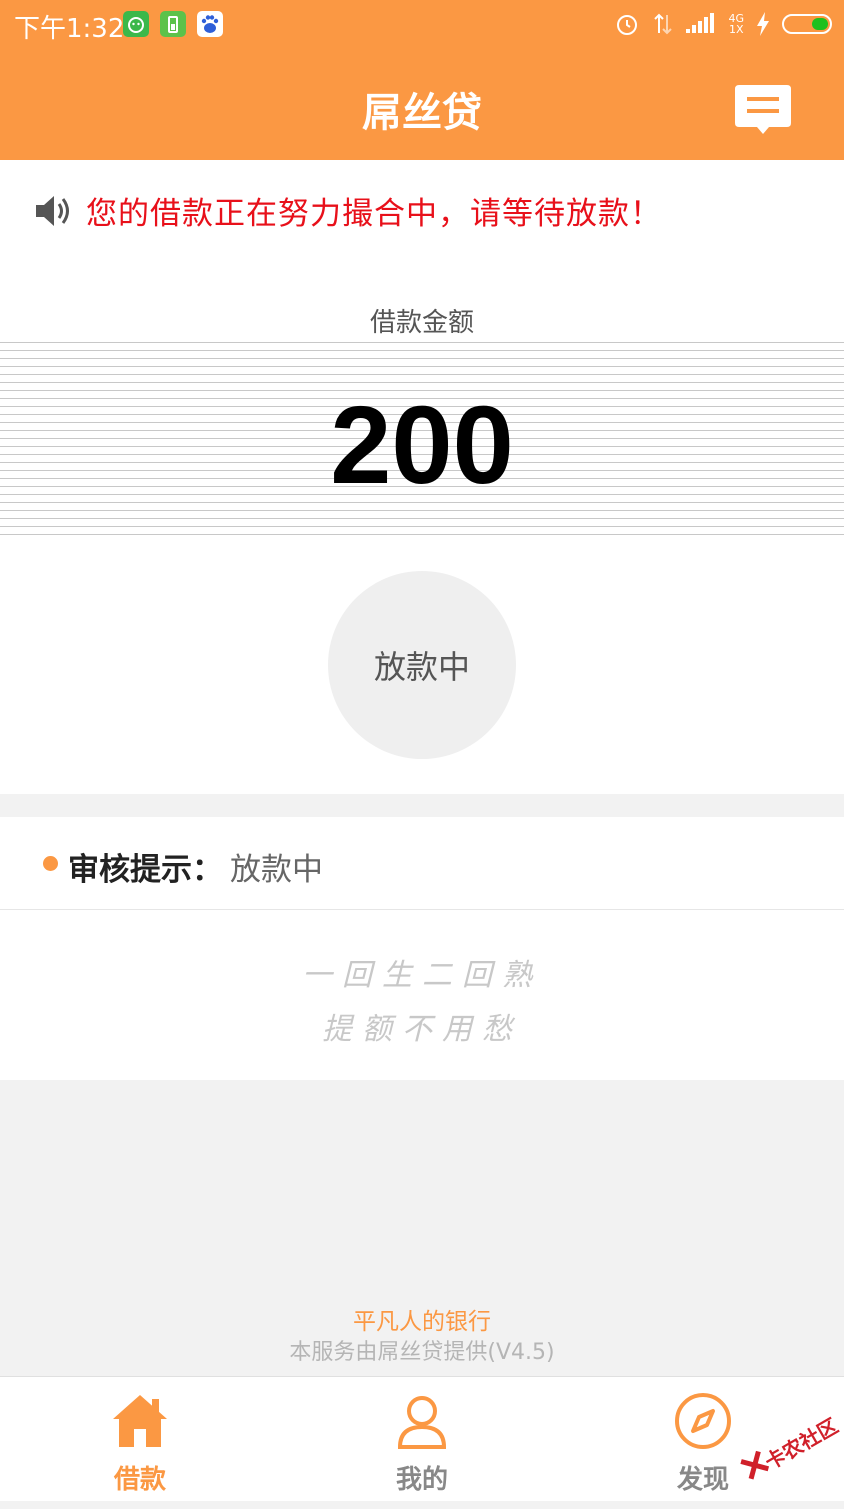 This screenshot has width=844, height=1509. What do you see at coordinates (807, 24) in the screenshot?
I see `battery-icon` at bounding box center [807, 24].